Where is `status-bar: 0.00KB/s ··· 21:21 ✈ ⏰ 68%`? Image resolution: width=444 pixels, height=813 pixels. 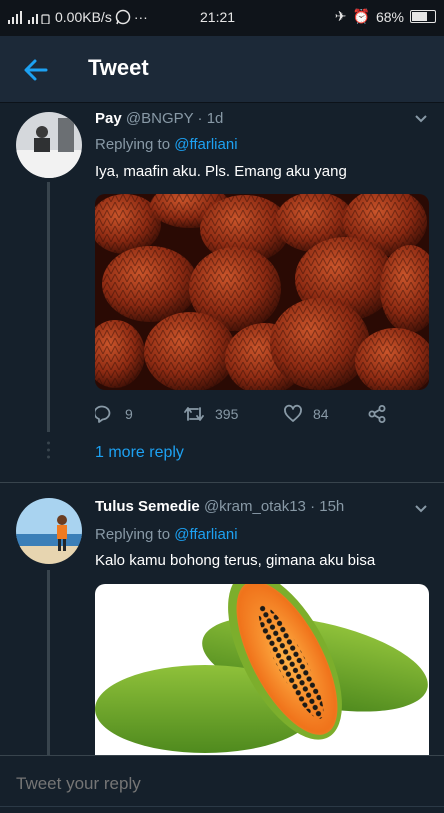
status-bar: 0.00KB/s ··· 21:21 ✈ ⏰ 68% is located at coordinates (222, 18).